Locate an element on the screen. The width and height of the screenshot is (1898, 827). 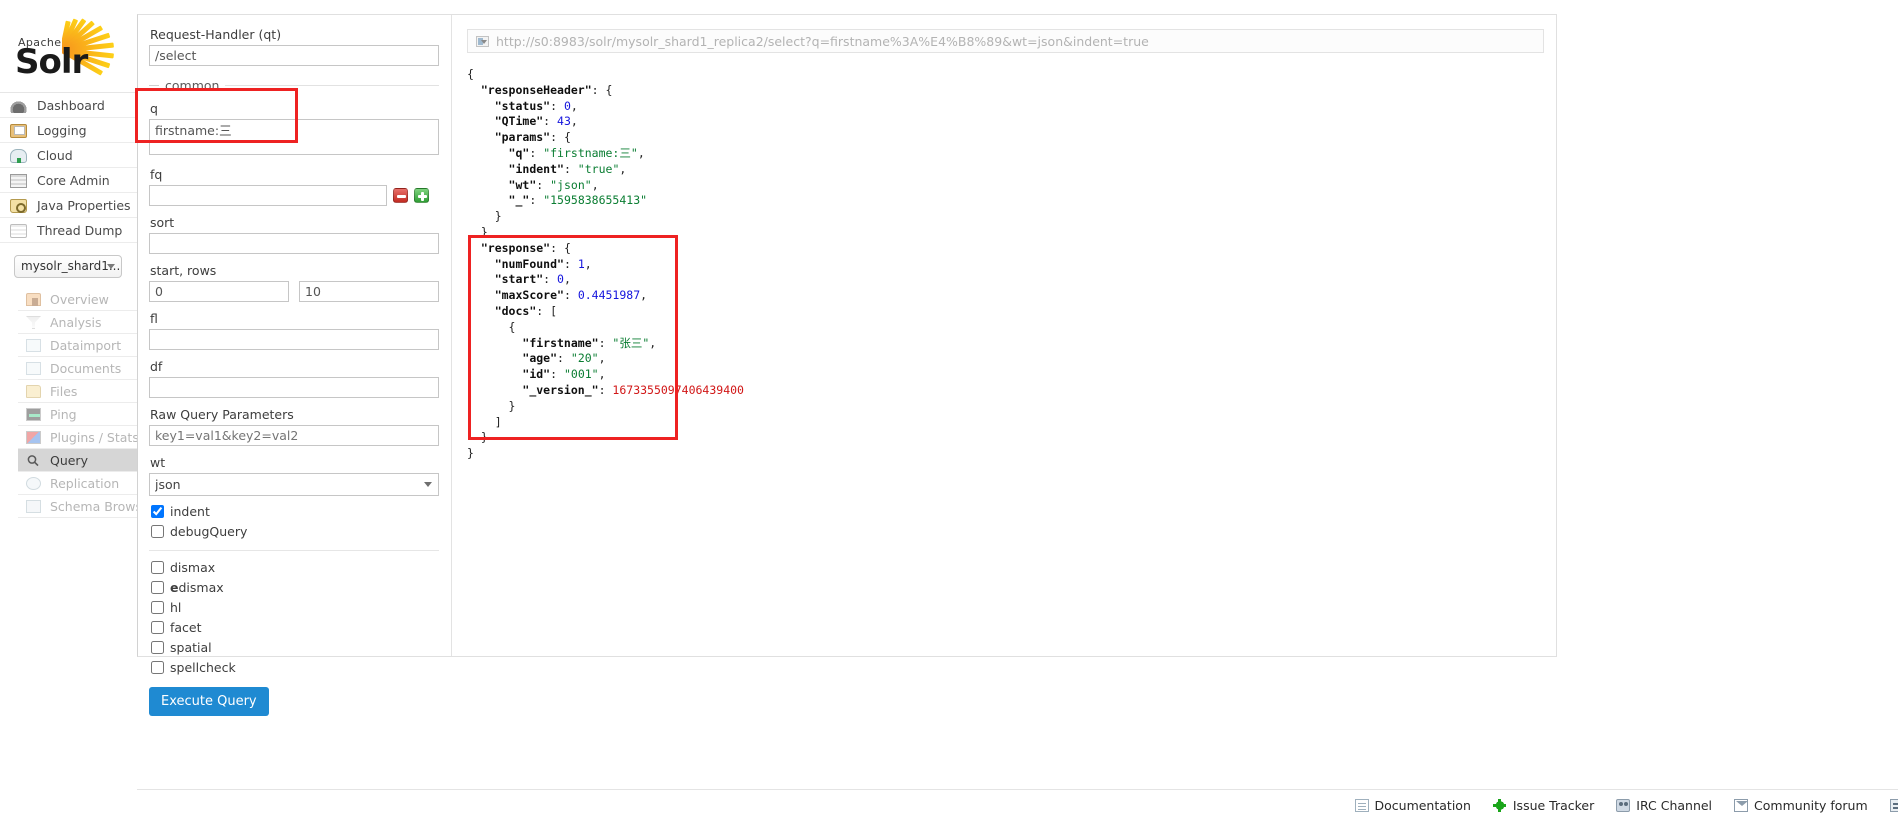
request-handler-label: Request-Handler (qt) is located at coordinates (216, 34).